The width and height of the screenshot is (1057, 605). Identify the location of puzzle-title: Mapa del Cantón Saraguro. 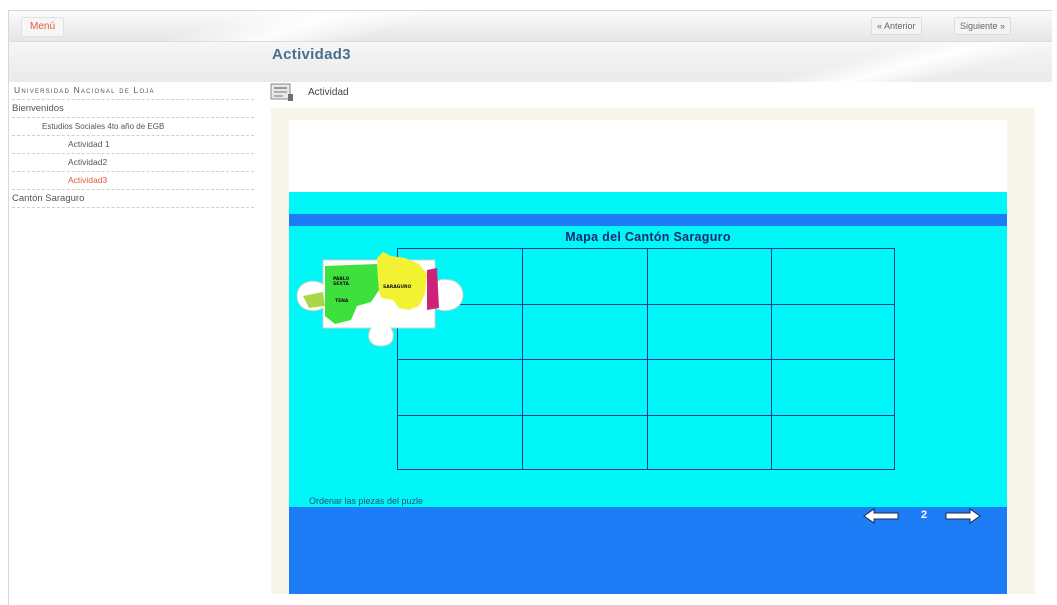
(648, 237).